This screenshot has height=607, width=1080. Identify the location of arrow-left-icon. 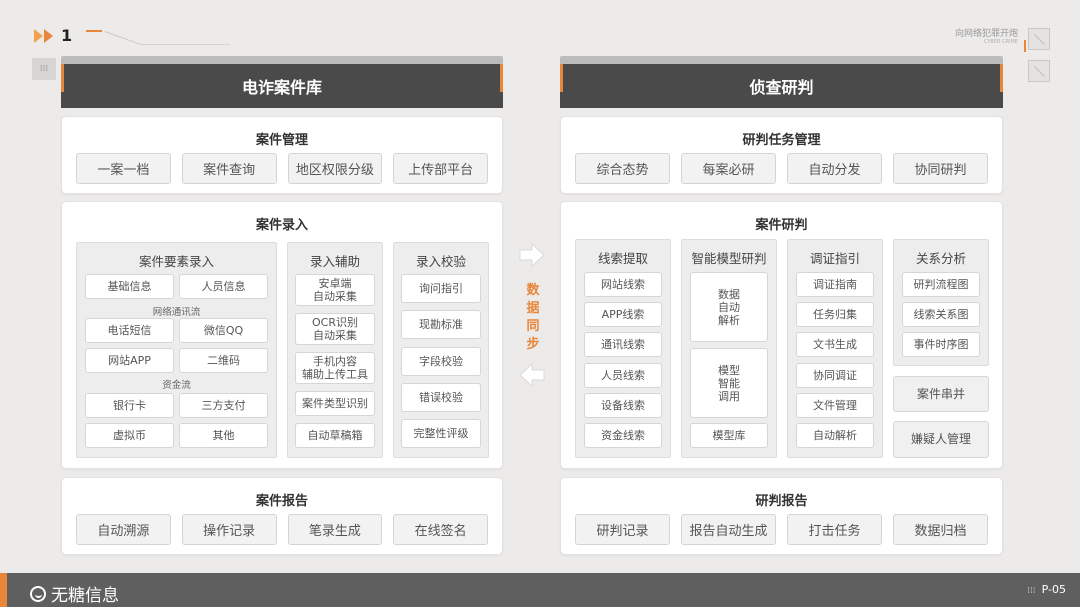
(532, 375).